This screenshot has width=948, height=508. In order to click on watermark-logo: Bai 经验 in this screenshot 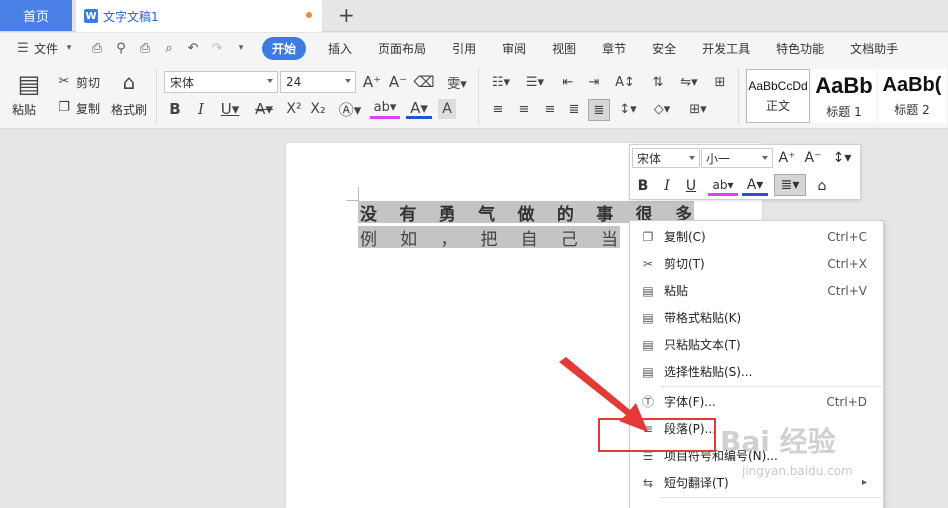, I will do `click(778, 441)`.